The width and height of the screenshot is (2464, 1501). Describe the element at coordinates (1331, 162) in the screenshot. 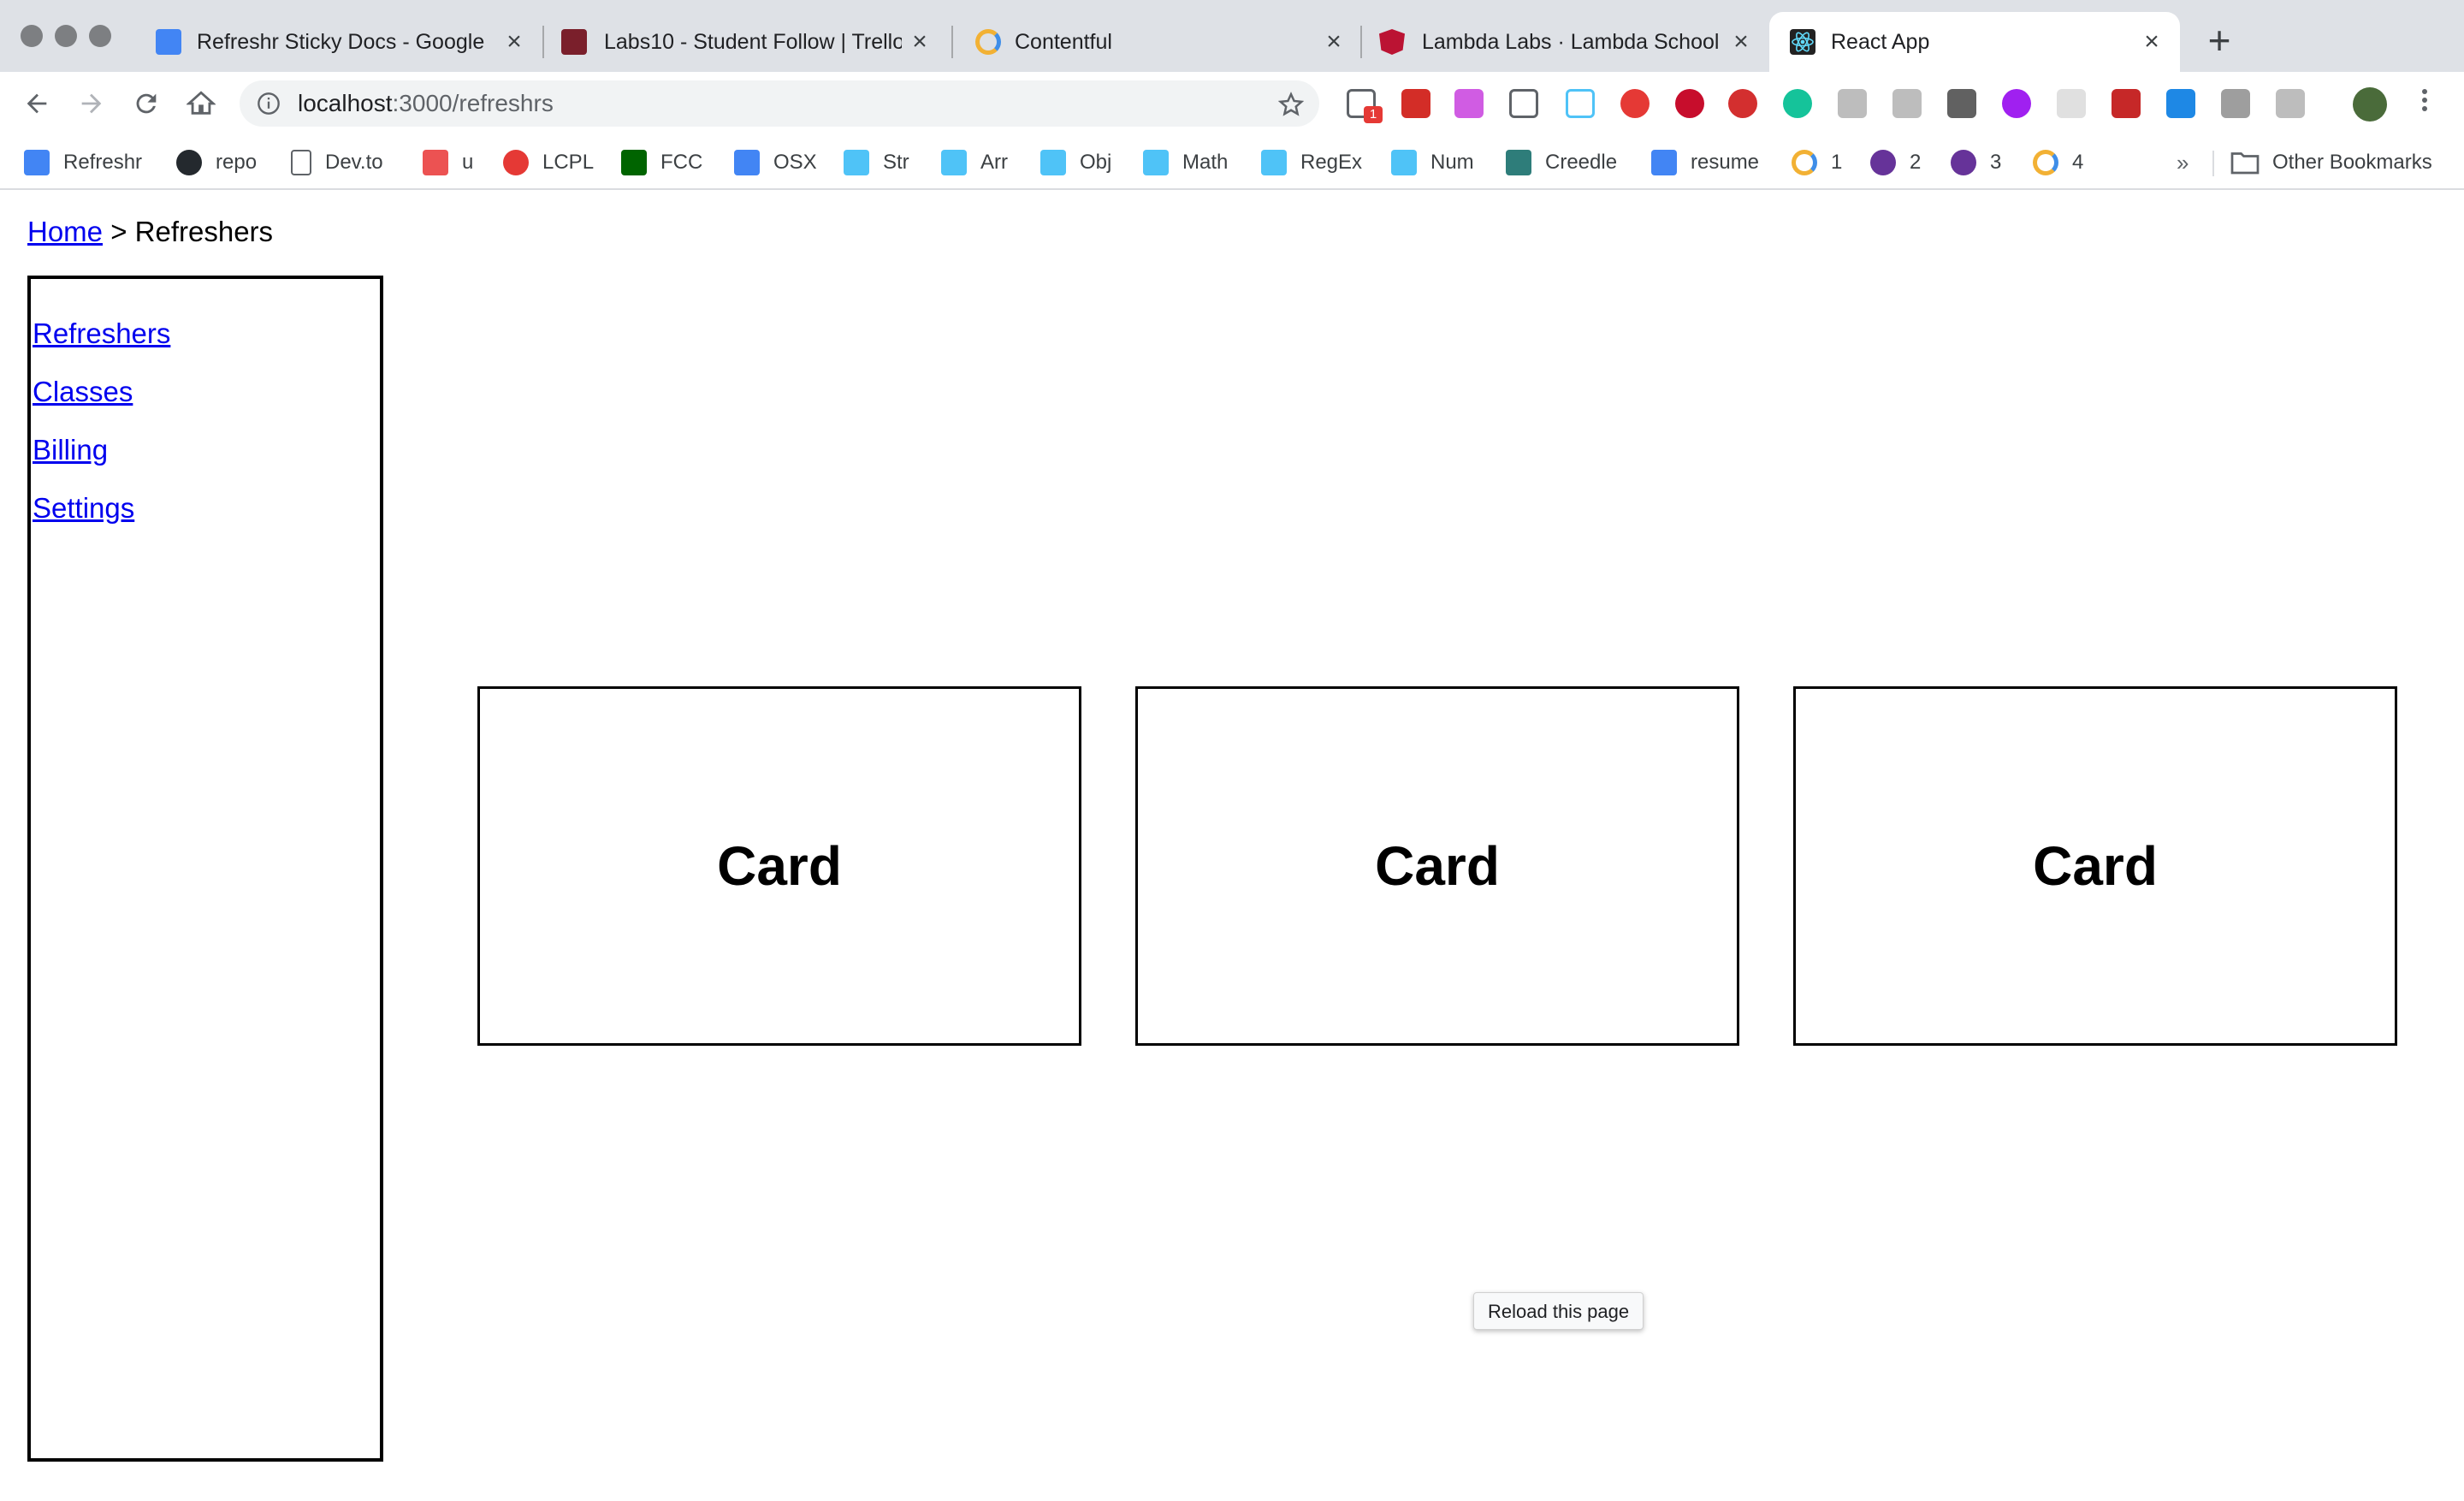

I see `bookmark-label: RegEx` at that location.